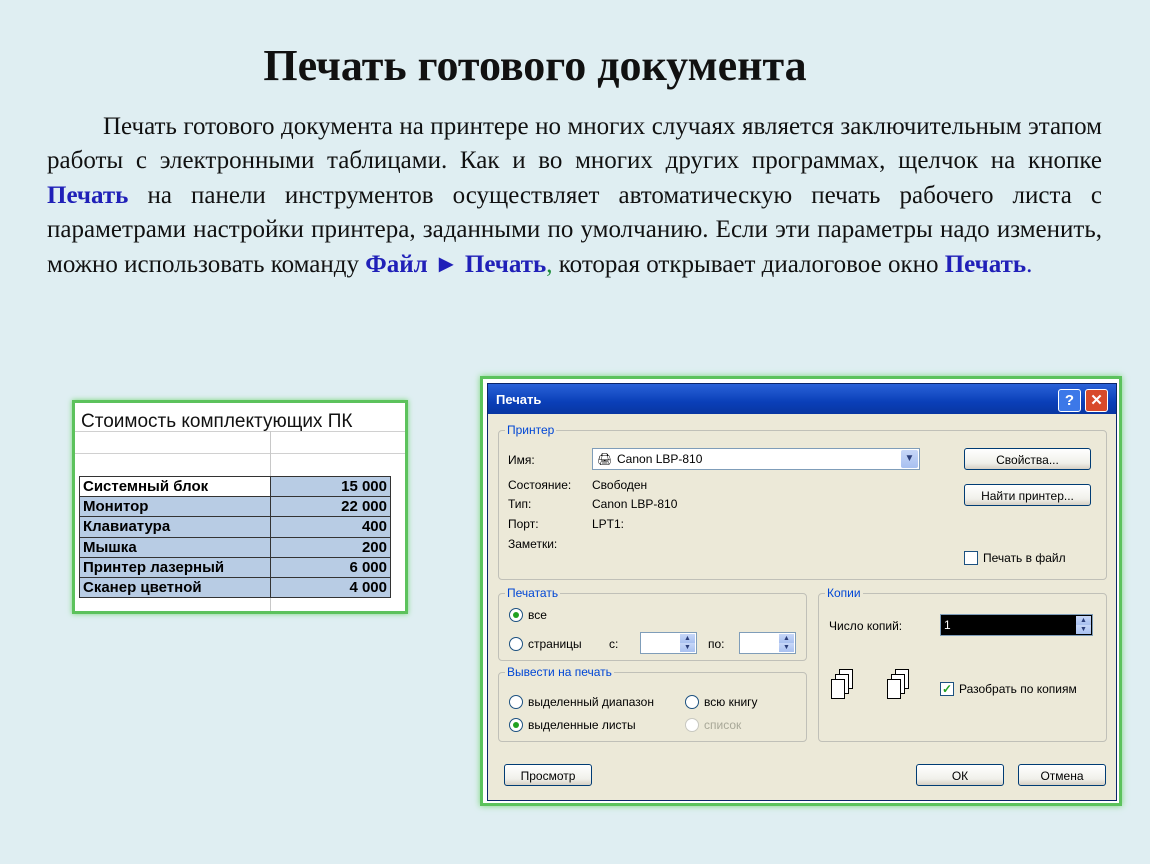 The width and height of the screenshot is (1150, 864). I want to click on copy-count-spinner: 1 ▲ ▼, so click(1016, 625).